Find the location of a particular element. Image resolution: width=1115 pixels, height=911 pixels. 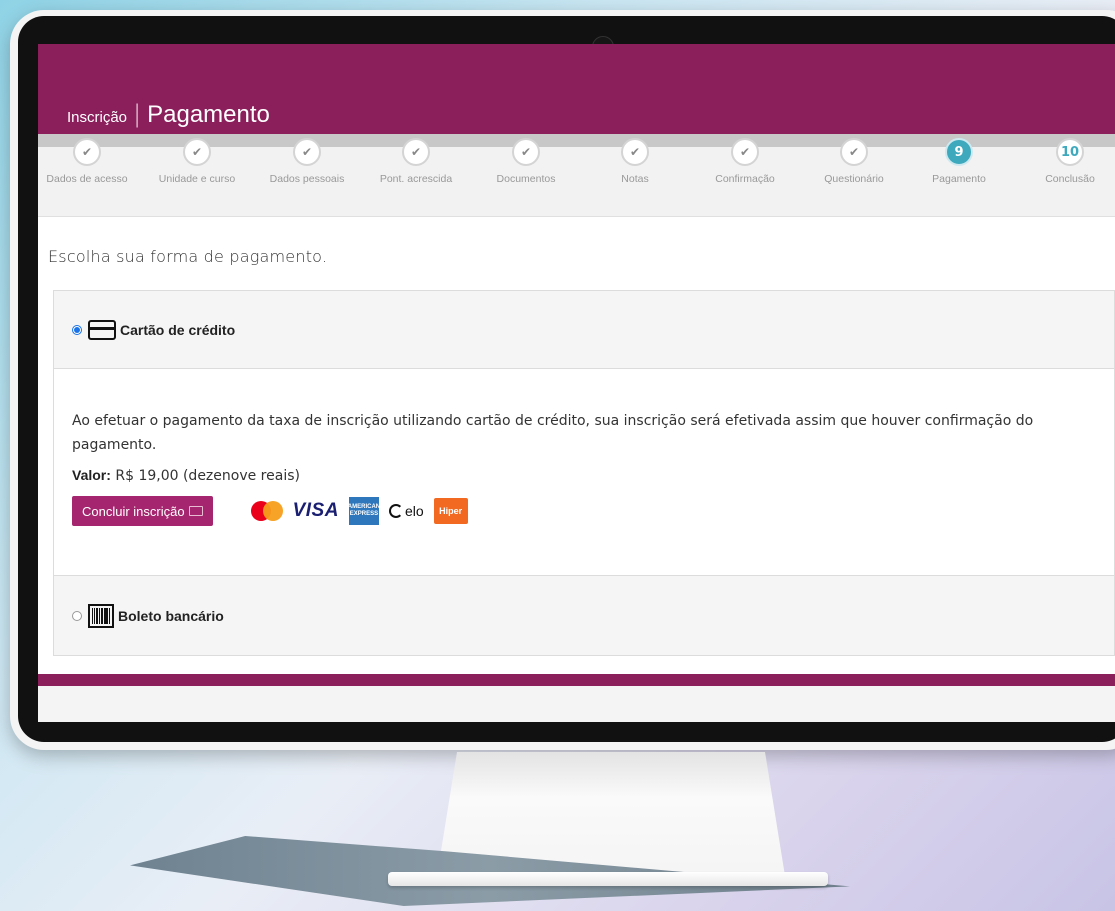

step-number-badge: 9 is located at coordinates (959, 152).